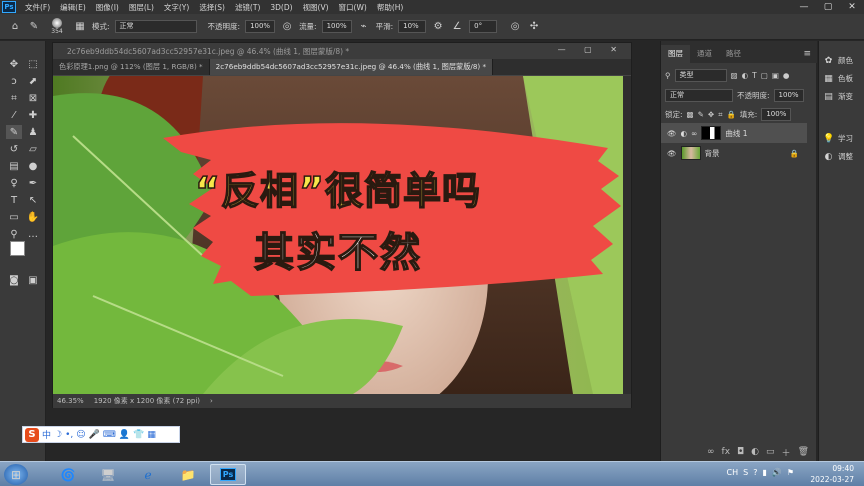  What do you see at coordinates (803, 452) in the screenshot?
I see `delete-layer-icon: 🗑` at bounding box center [803, 452].